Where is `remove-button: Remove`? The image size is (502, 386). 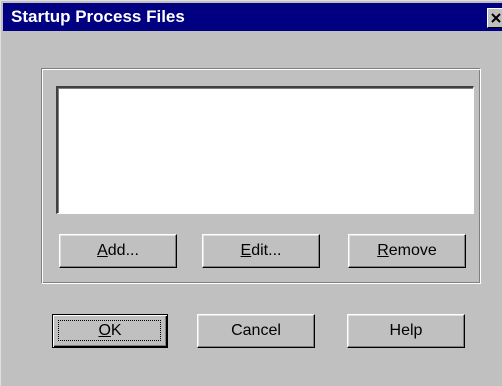 remove-button: Remove is located at coordinates (407, 251).